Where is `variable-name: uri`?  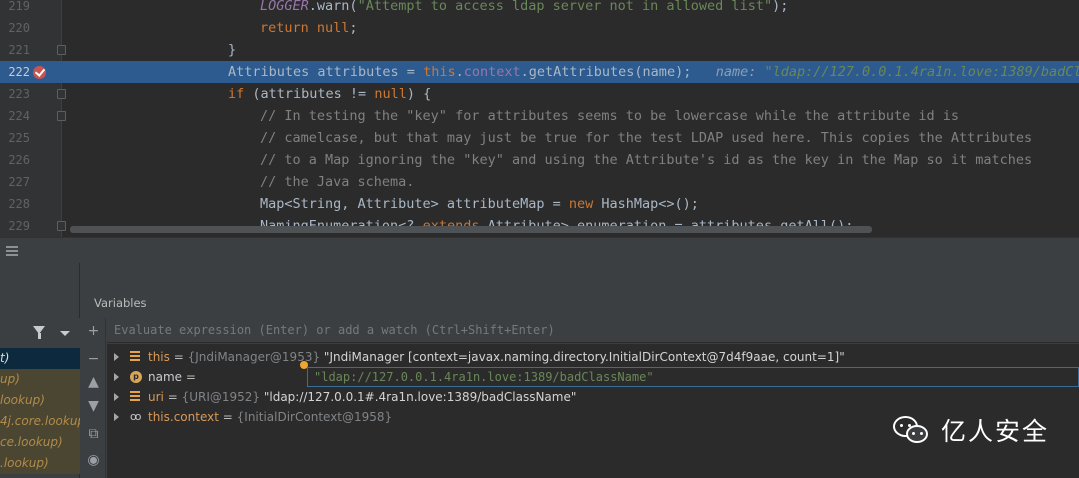
variable-name: uri is located at coordinates (156, 397).